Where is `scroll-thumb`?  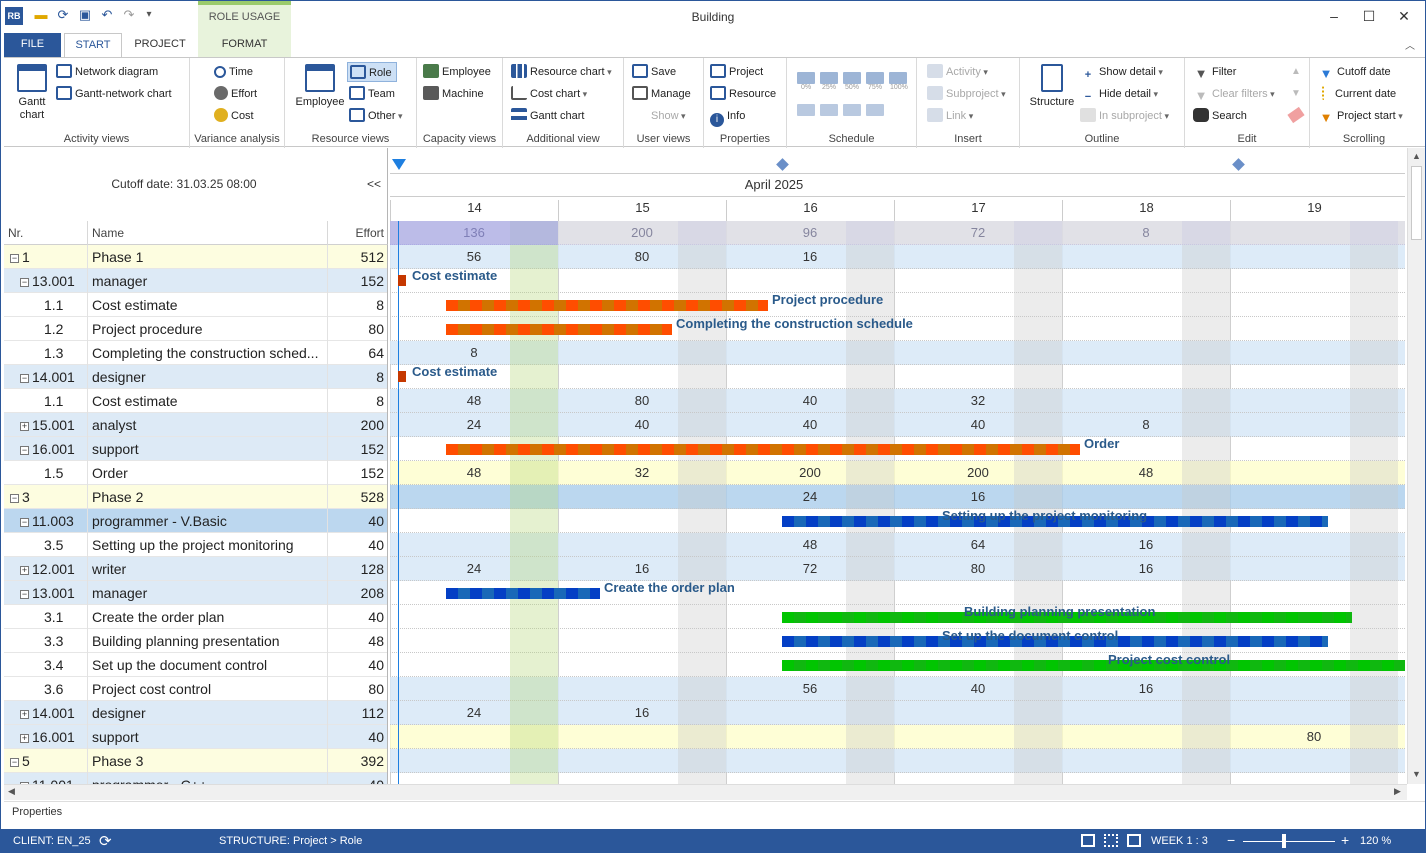
scroll-thumb is located at coordinates (1416, 203).